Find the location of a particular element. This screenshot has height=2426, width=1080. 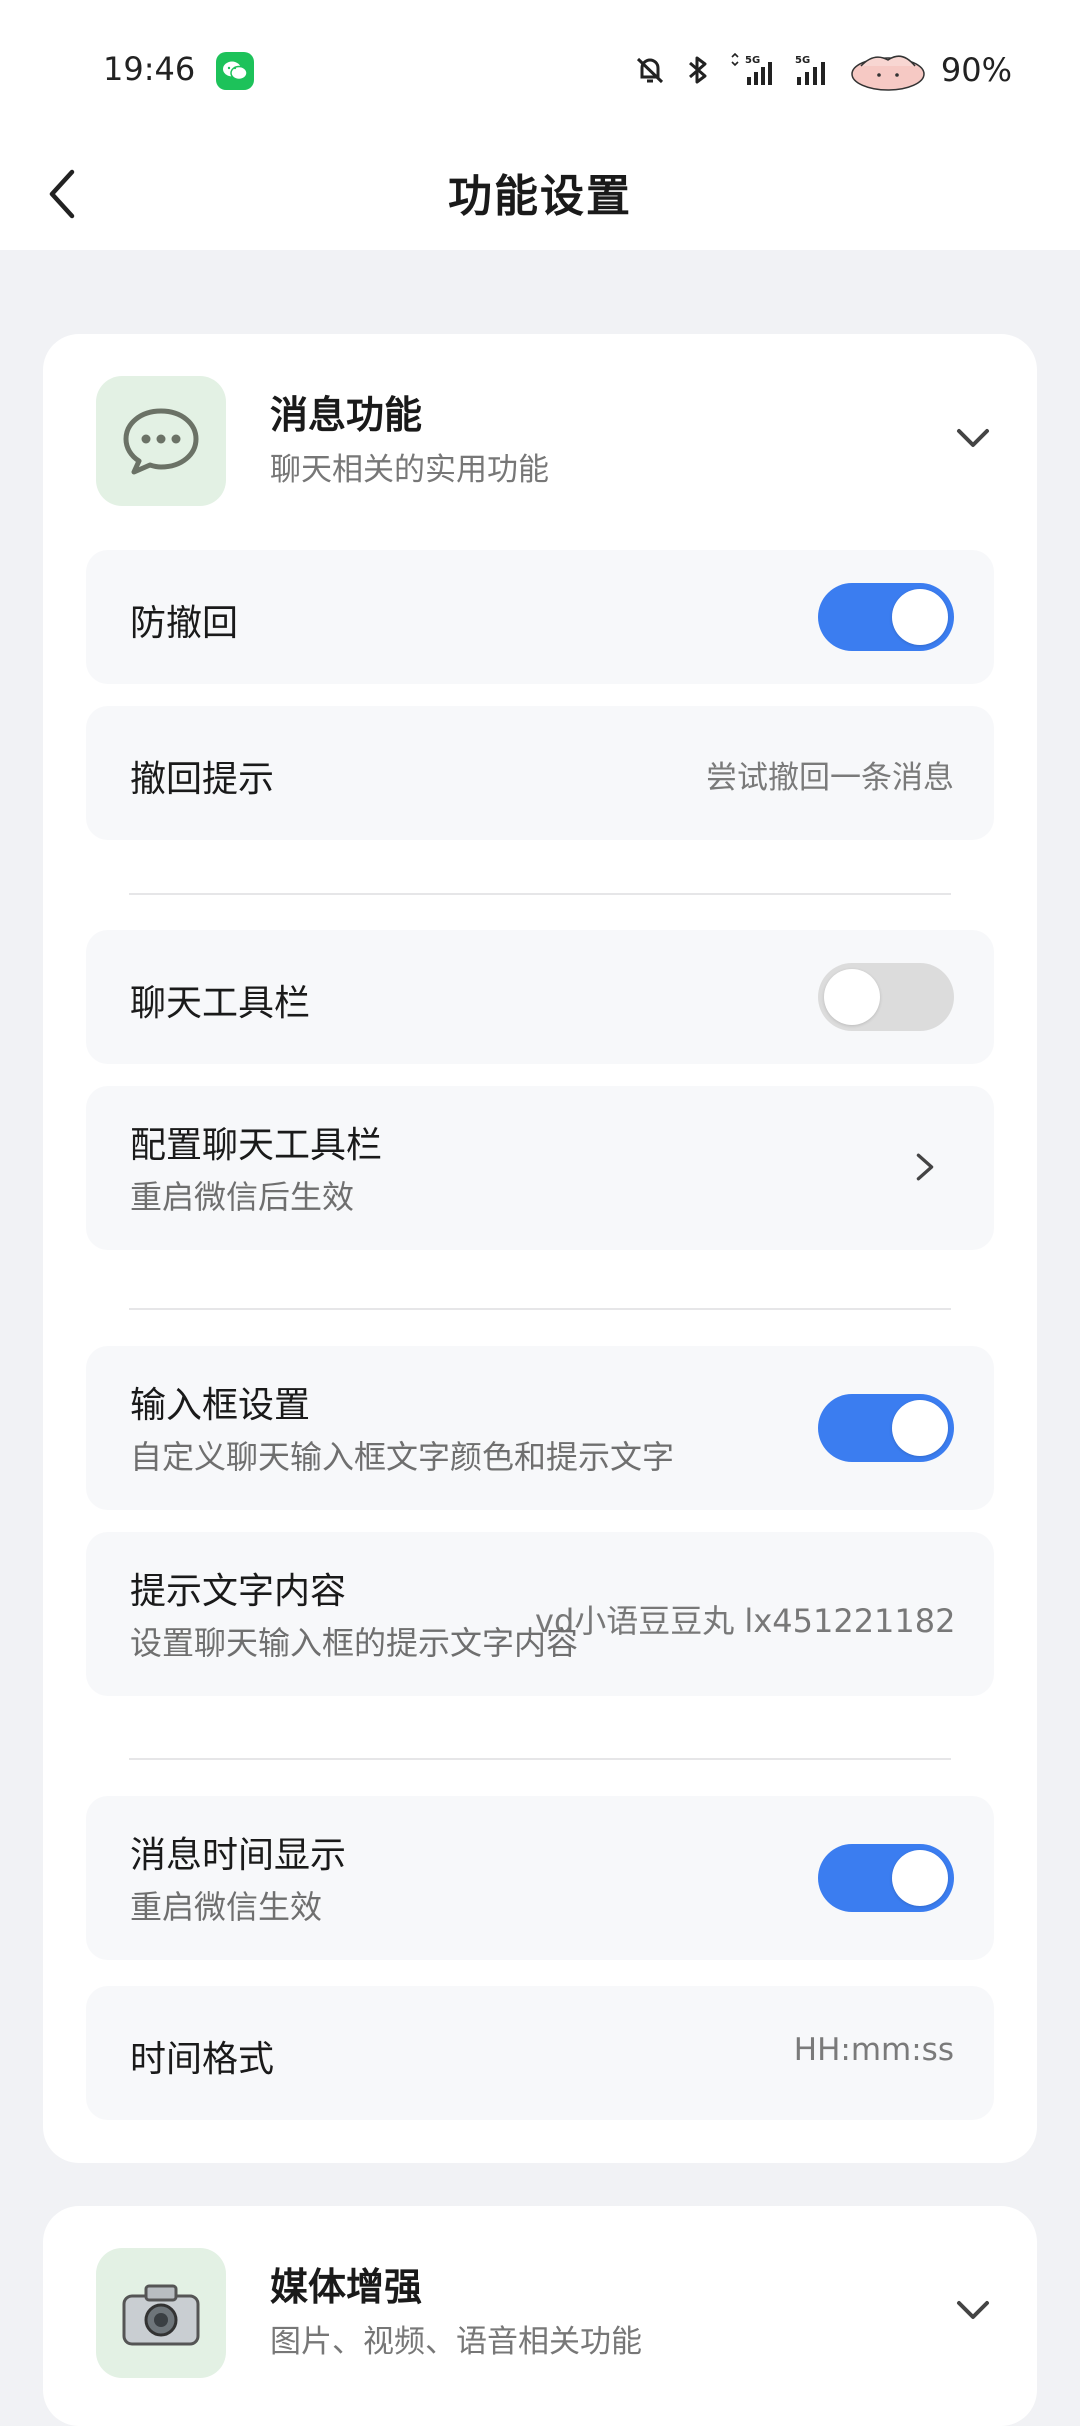

camera-icon is located at coordinates (161, 2313).